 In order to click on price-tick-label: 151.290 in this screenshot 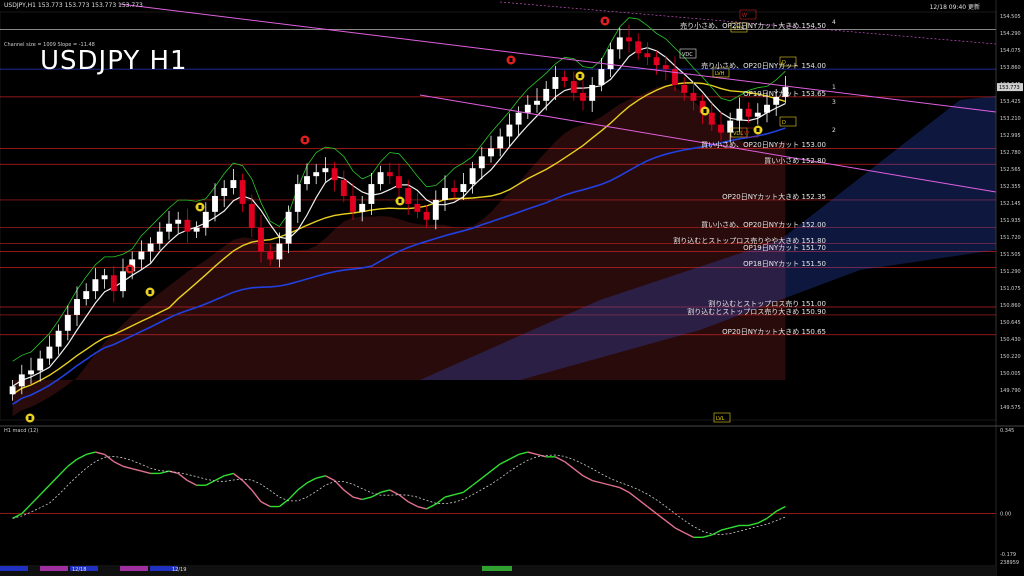, I will do `click(1010, 272)`.